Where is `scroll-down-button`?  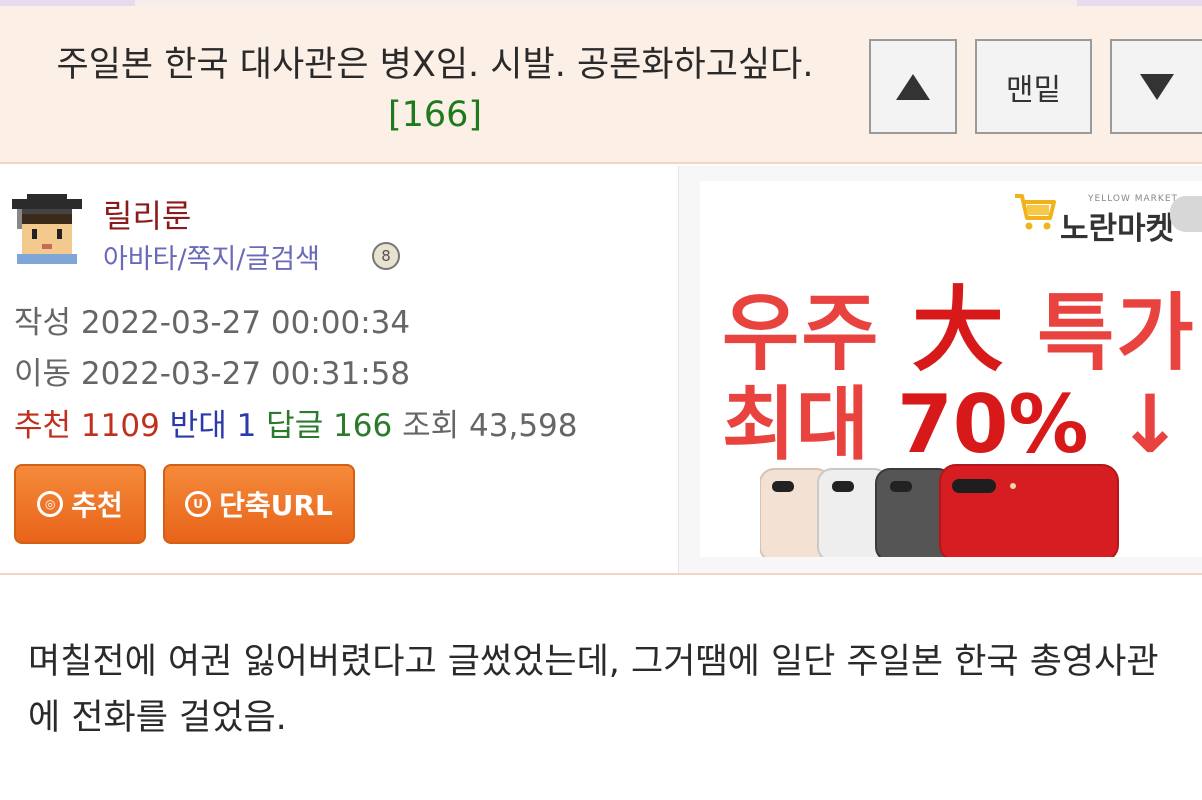 scroll-down-button is located at coordinates (1156, 86).